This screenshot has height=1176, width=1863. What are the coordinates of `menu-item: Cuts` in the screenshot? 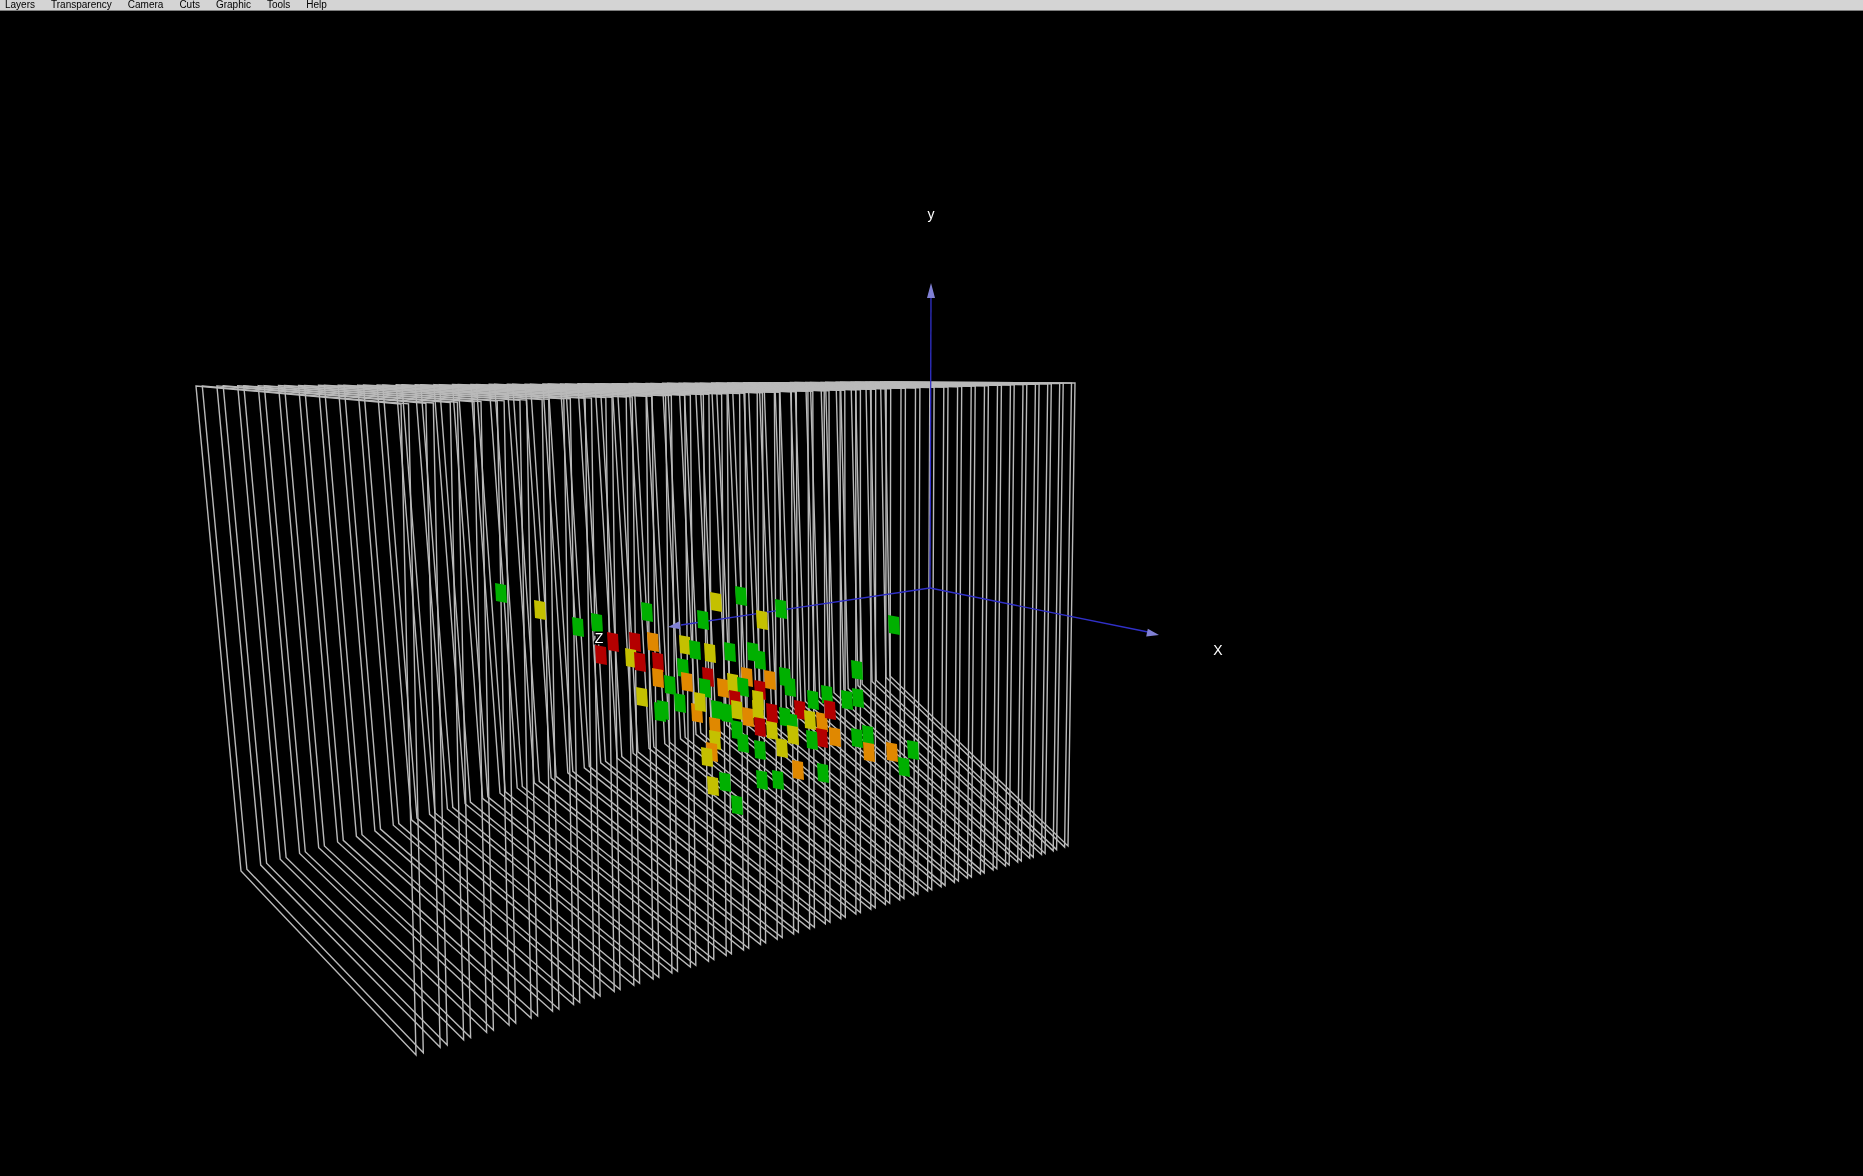 It's located at (189, 5).